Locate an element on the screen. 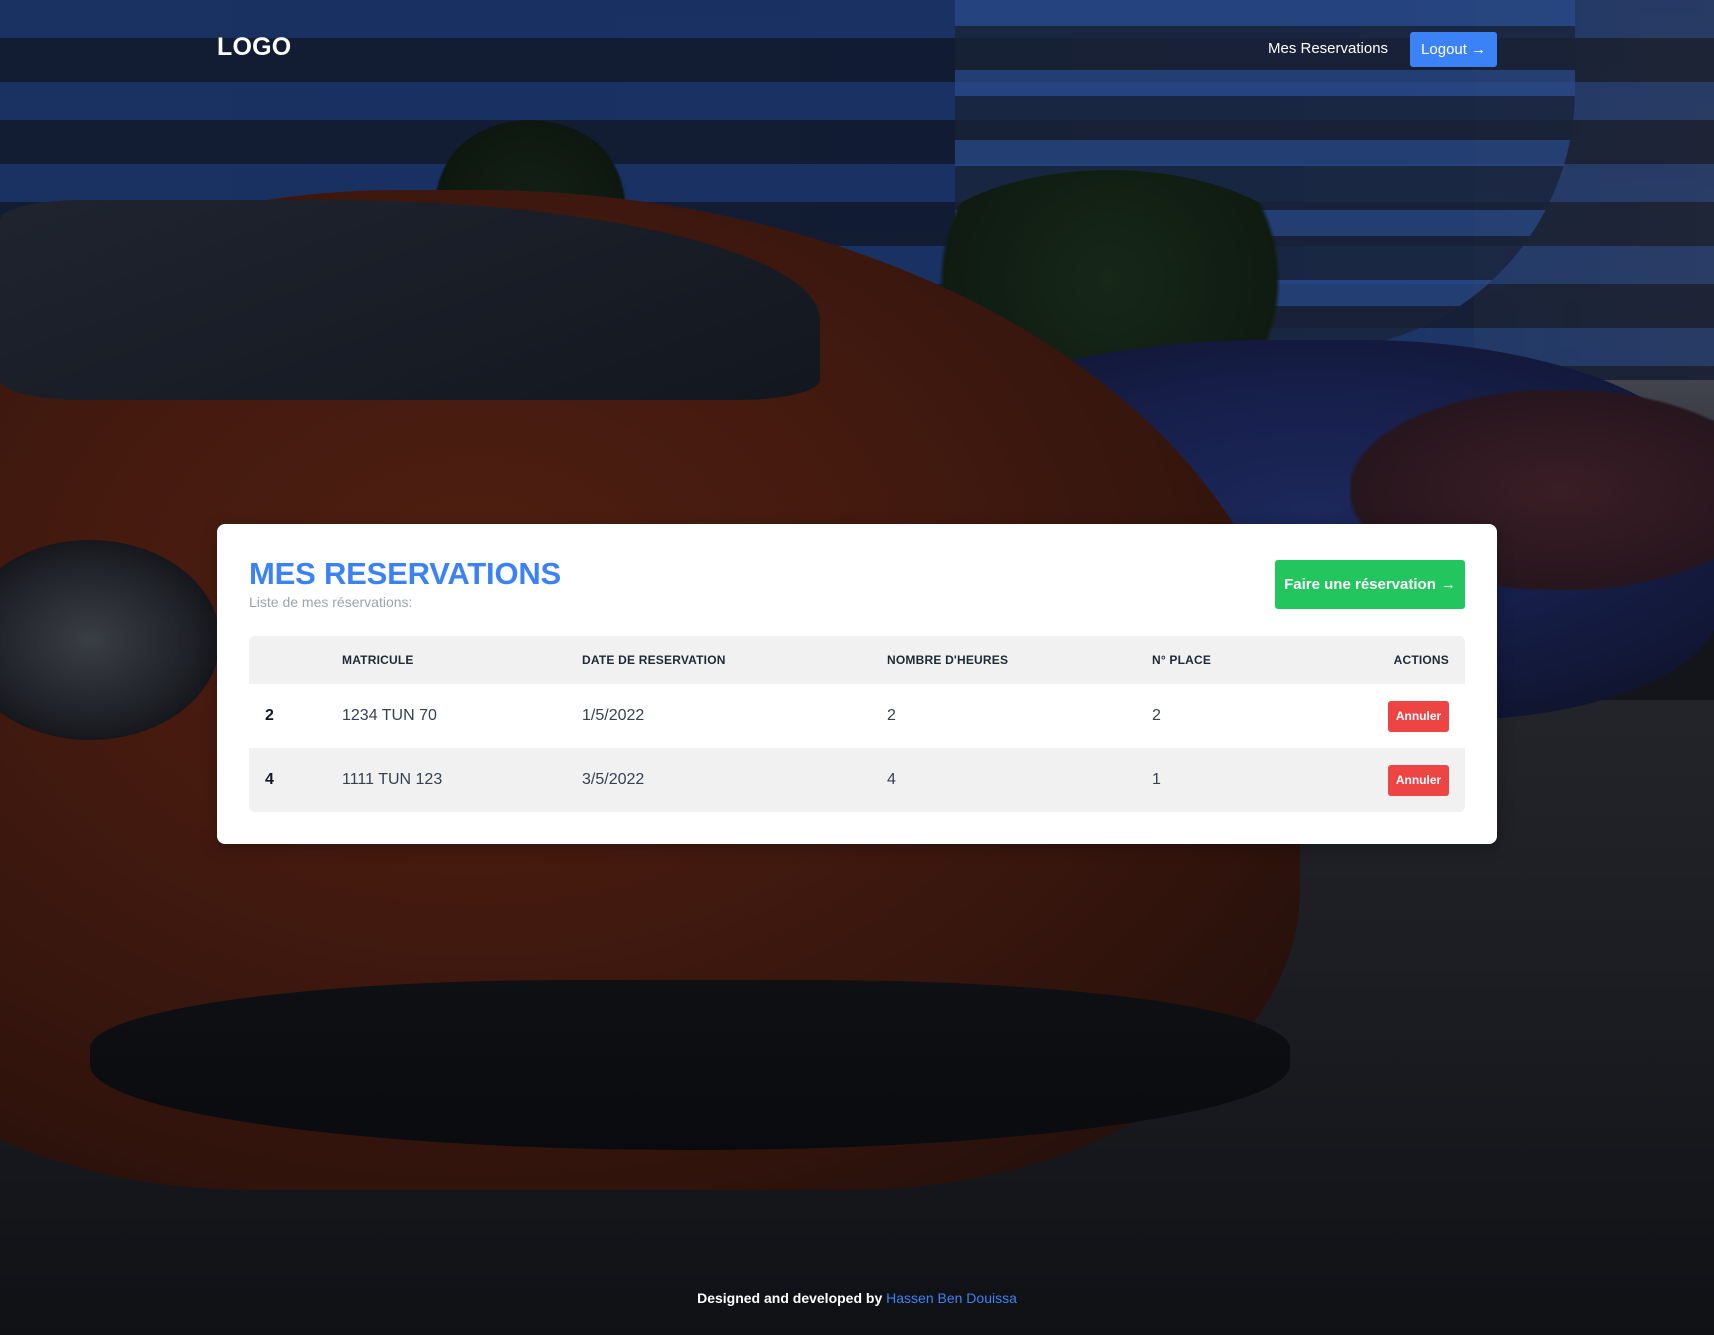 This screenshot has height=1335, width=1714. row-place: 1 is located at coordinates (1156, 779).